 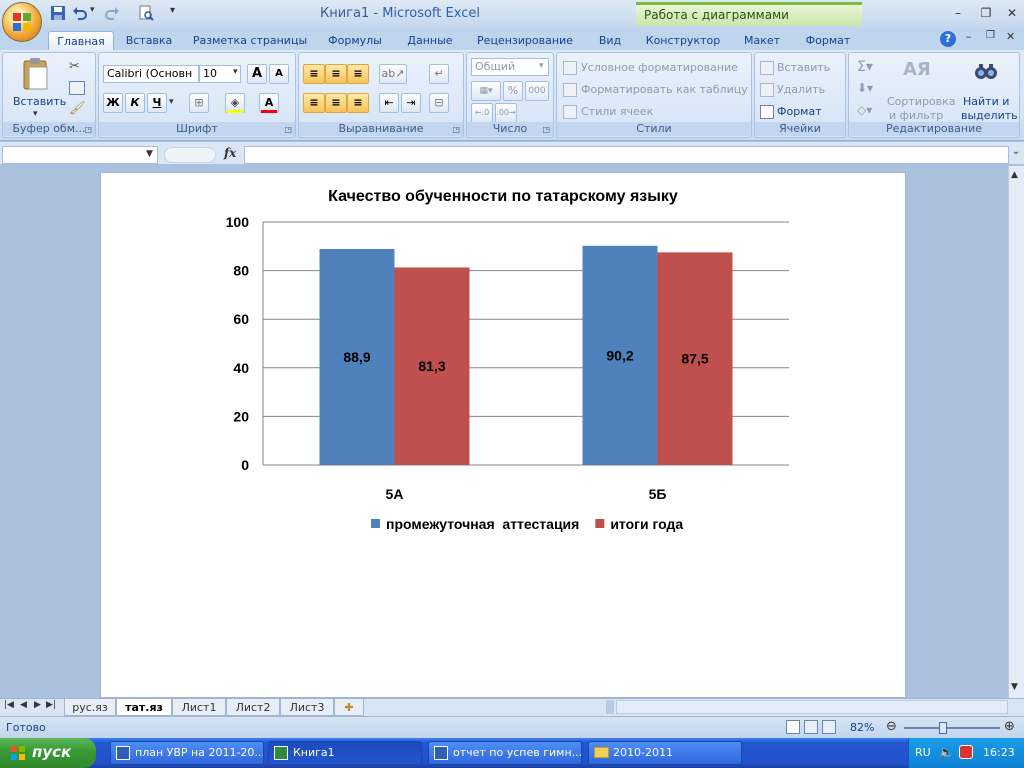 I want to click on sheet-tab-list1: Лист1, so click(x=199, y=707).